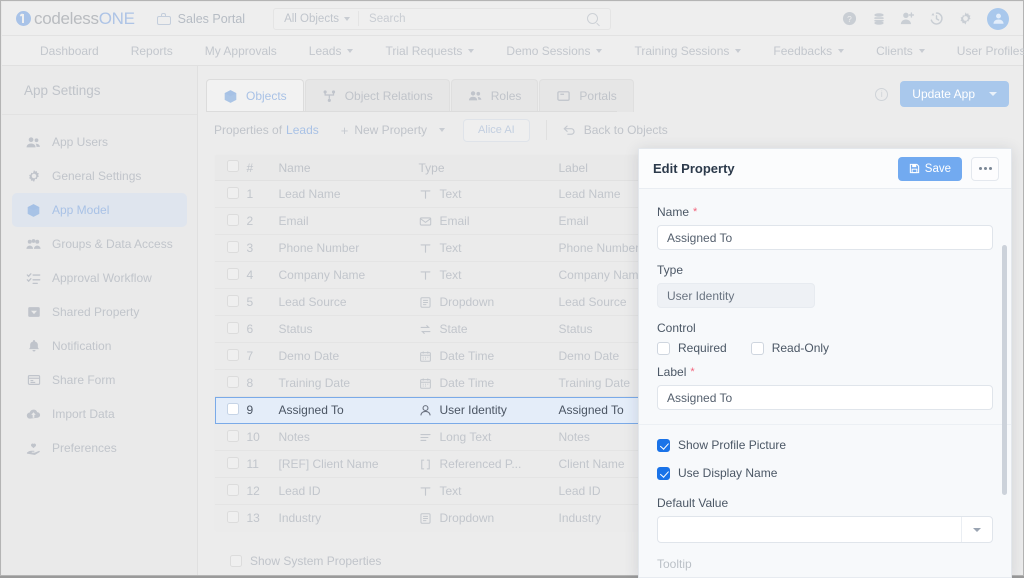 The image size is (1024, 578). What do you see at coordinates (99, 210) in the screenshot?
I see `sidebar-item-app-model: App Model` at bounding box center [99, 210].